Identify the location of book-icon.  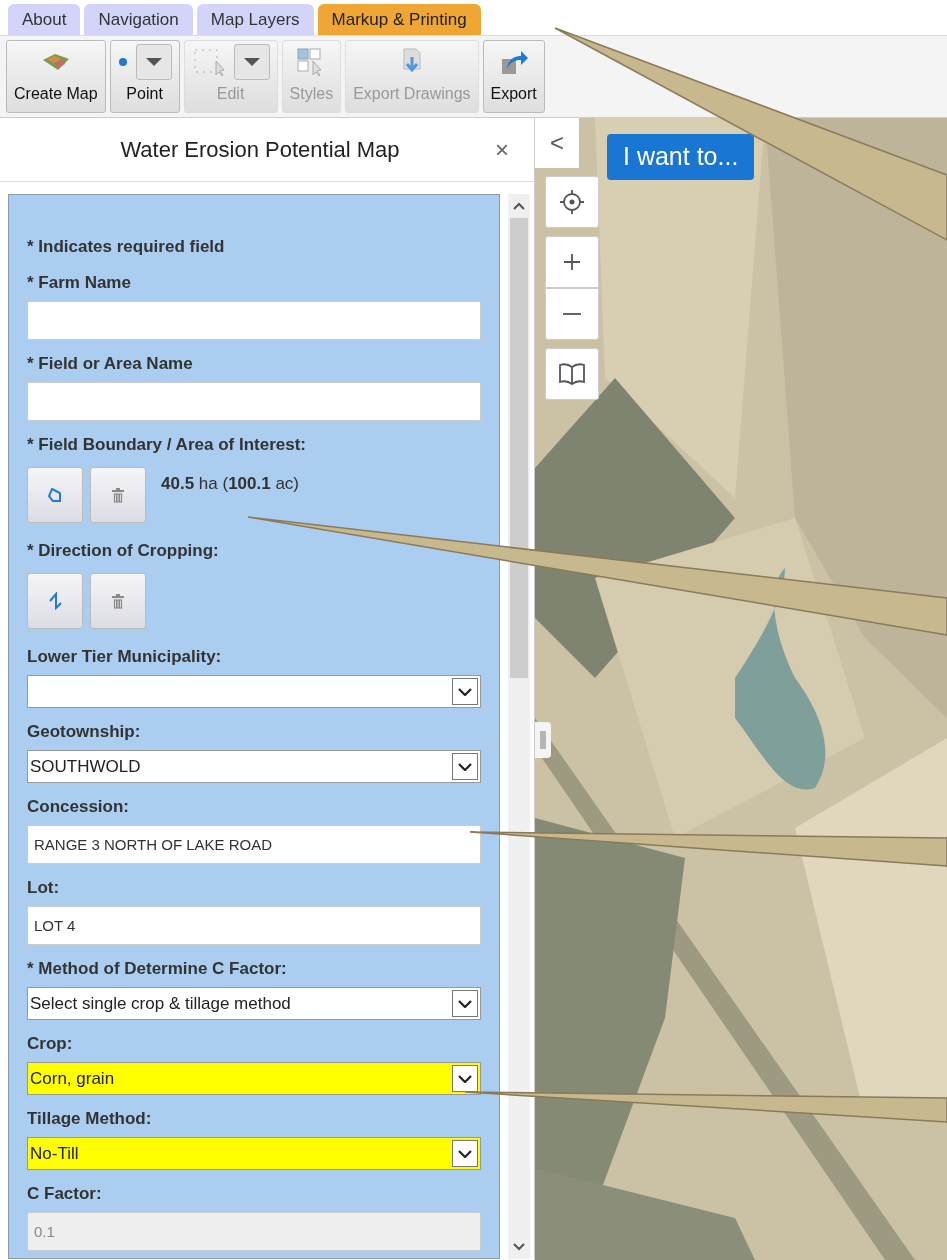
(572, 374).